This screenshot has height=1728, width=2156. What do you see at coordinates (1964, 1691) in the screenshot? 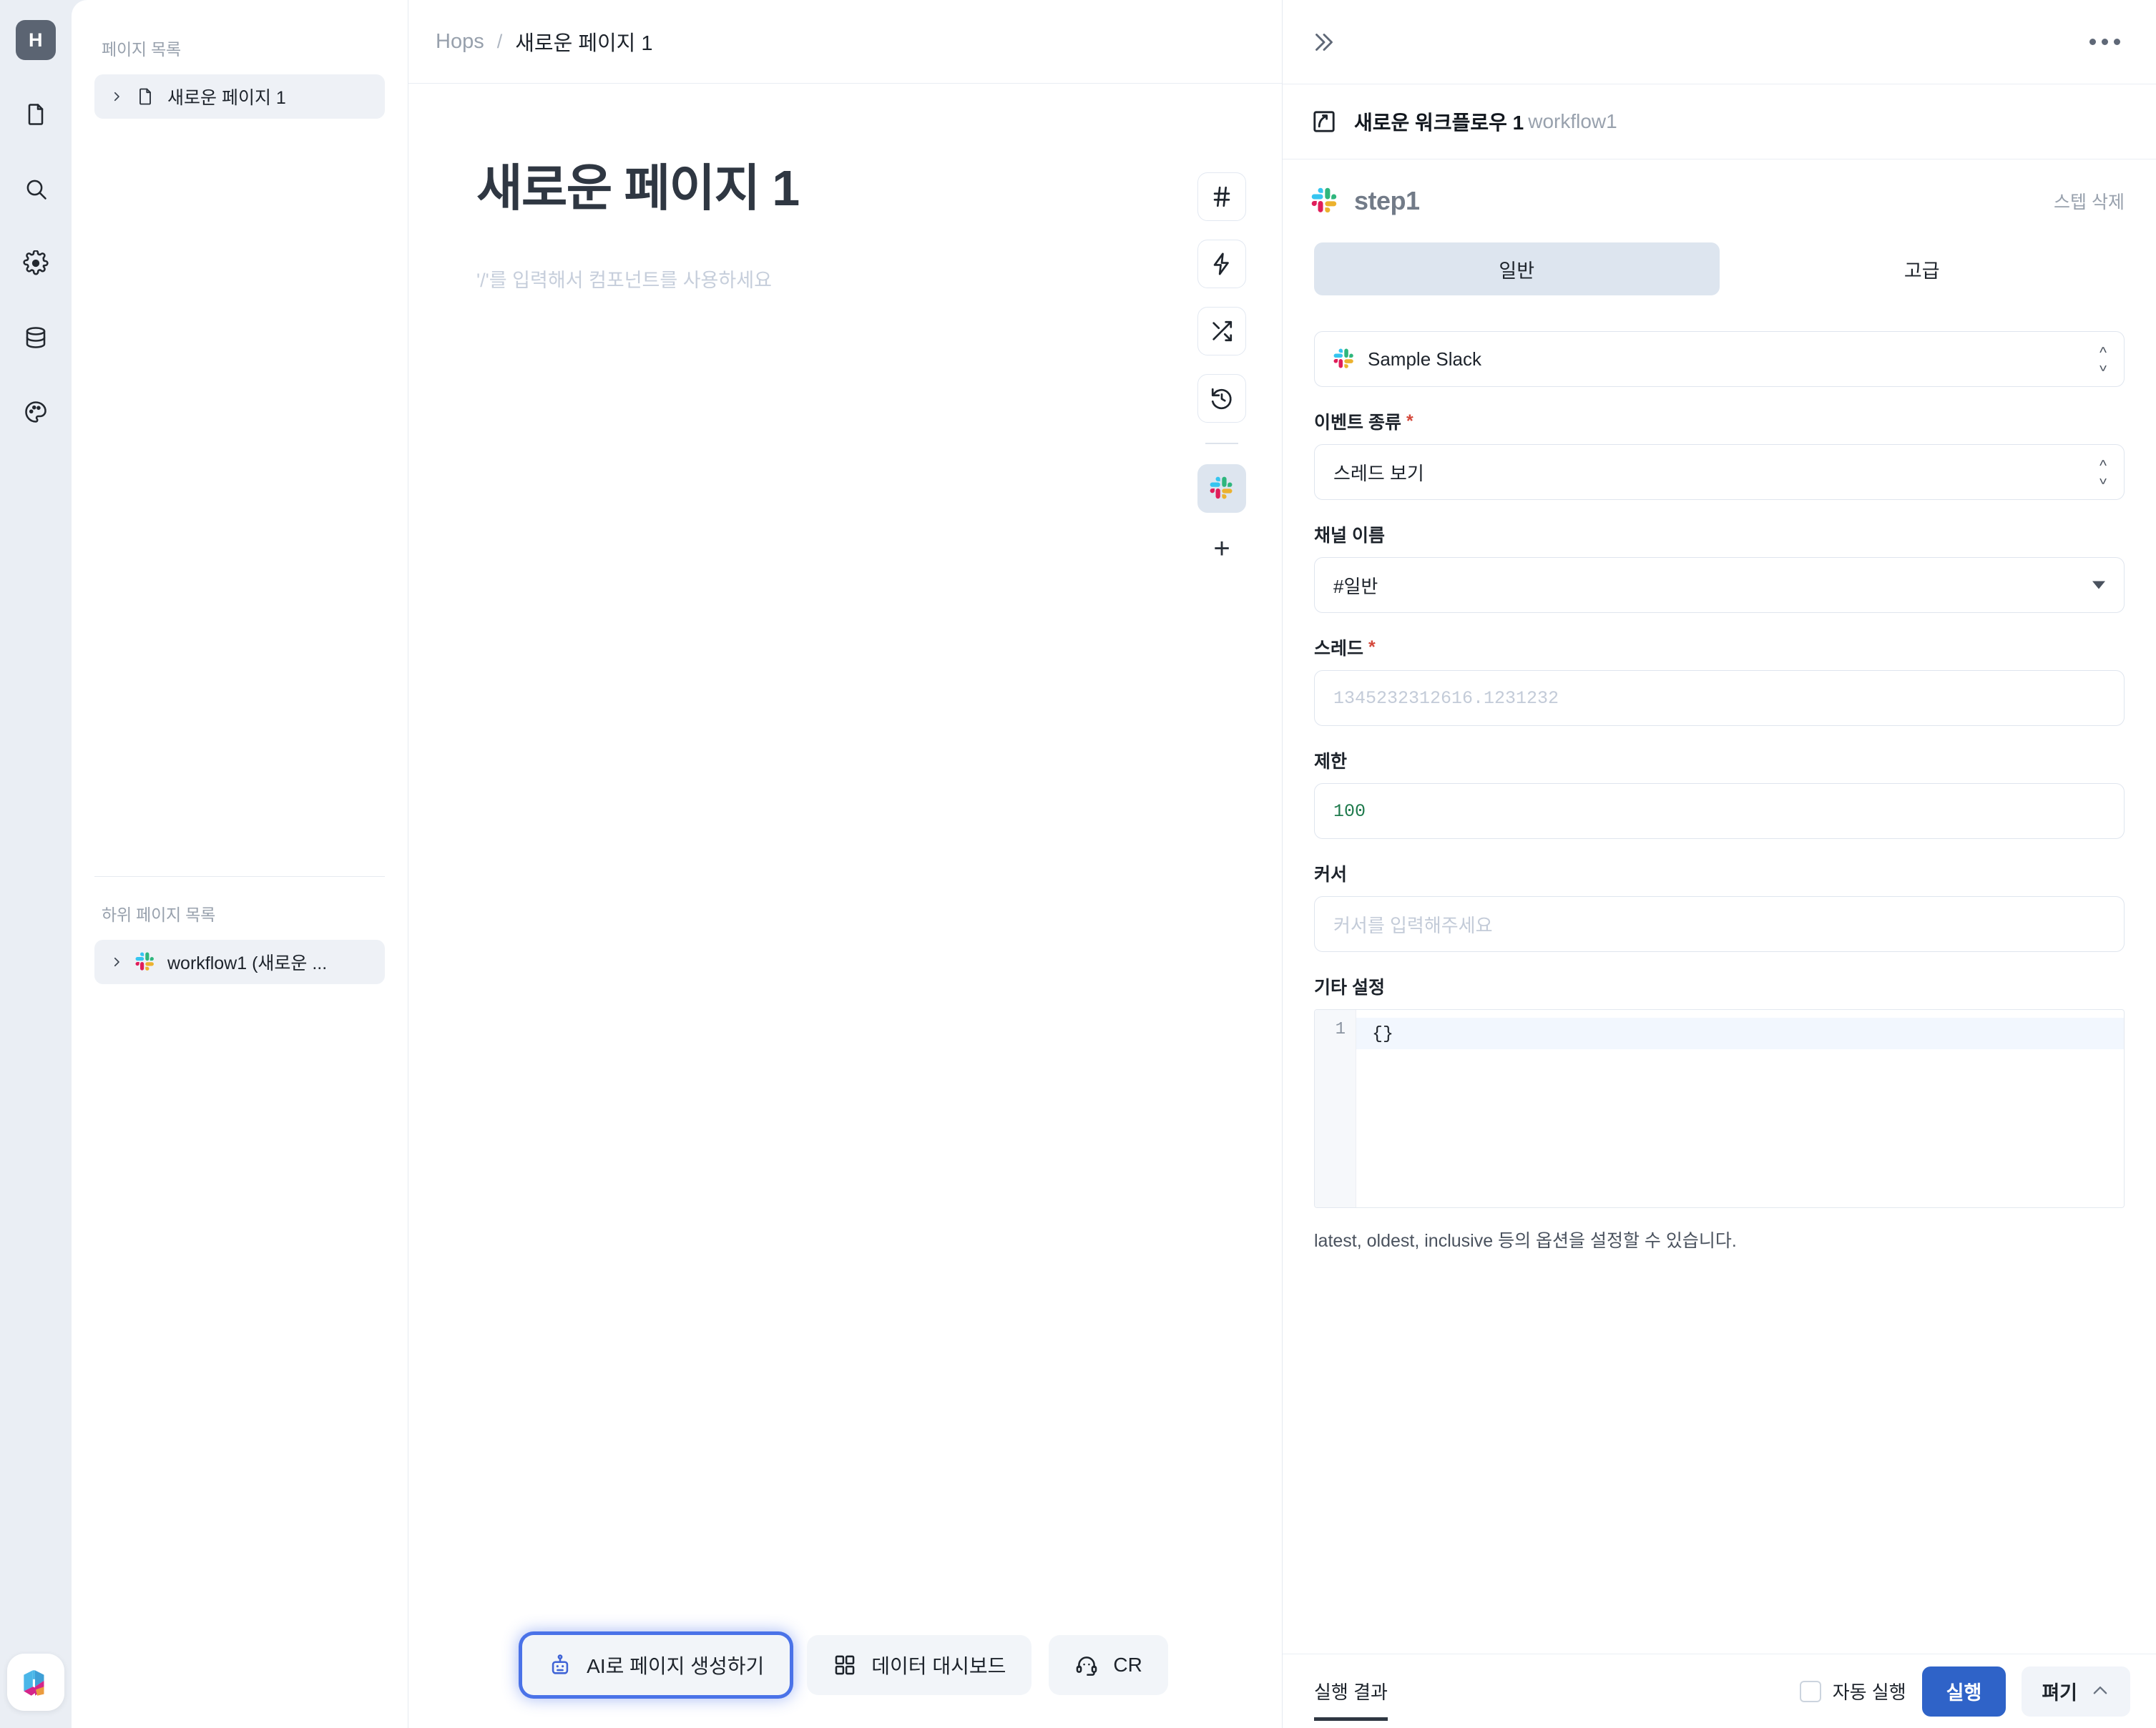
I see `run-button: 실행` at bounding box center [1964, 1691].